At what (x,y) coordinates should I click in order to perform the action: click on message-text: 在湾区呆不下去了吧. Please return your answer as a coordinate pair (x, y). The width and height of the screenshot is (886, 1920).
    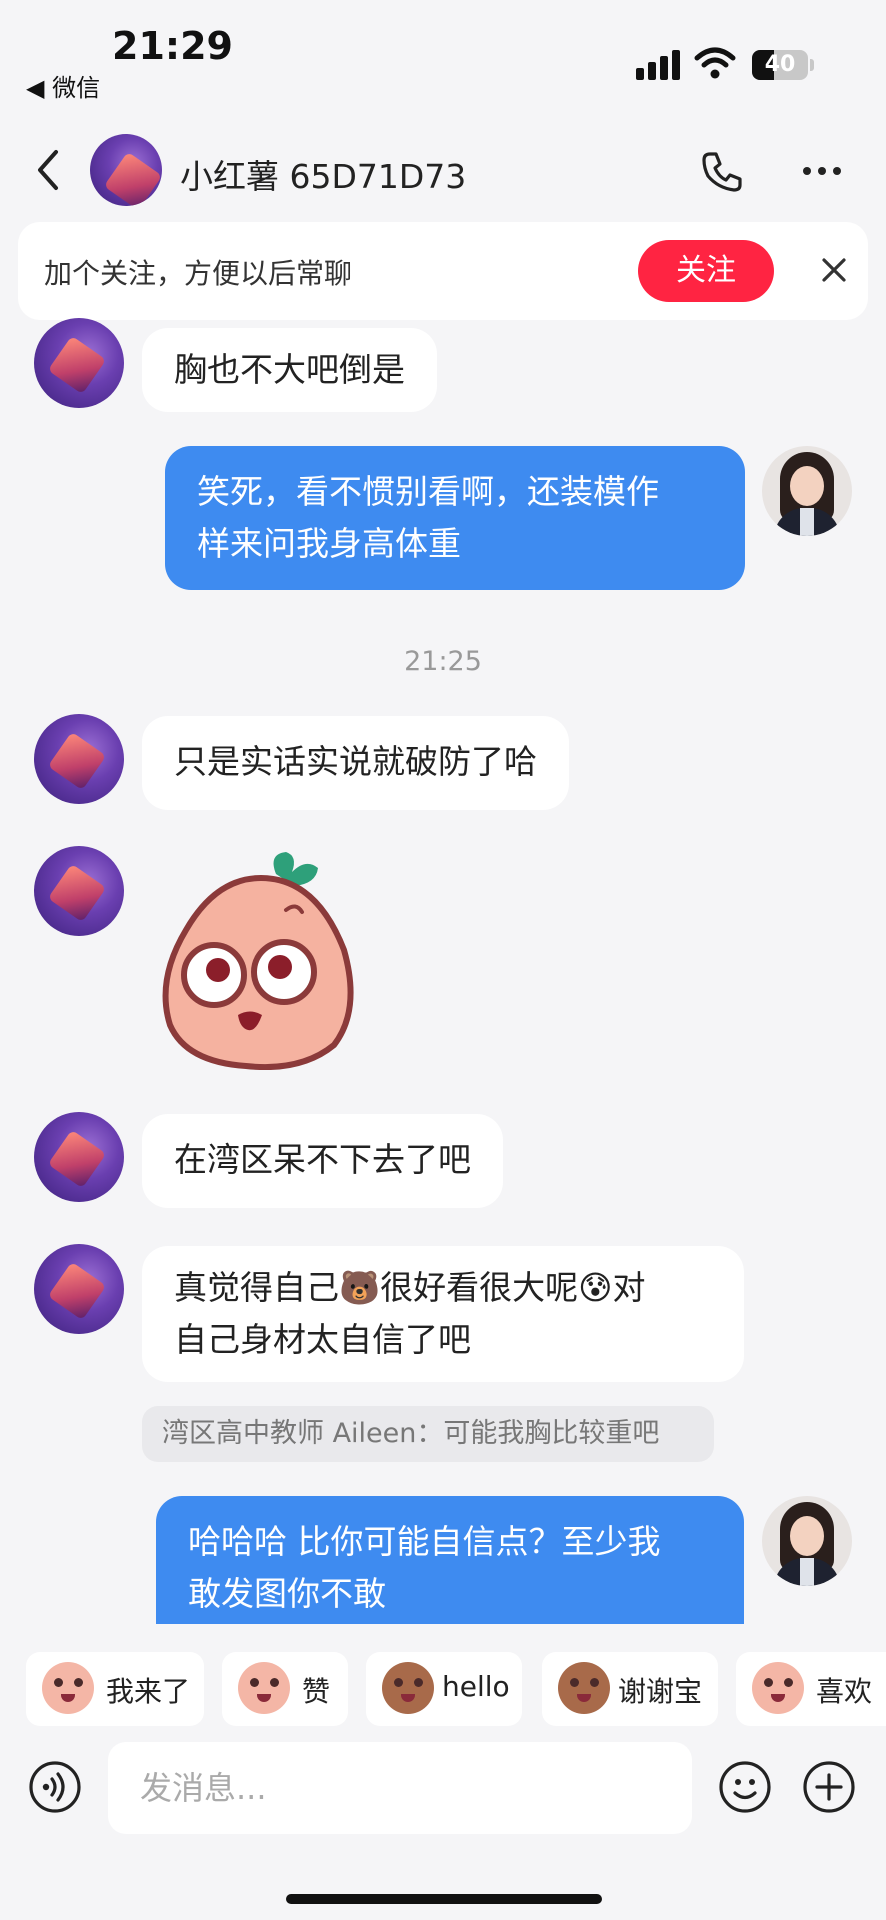
    Looking at the image, I should click on (322, 1159).